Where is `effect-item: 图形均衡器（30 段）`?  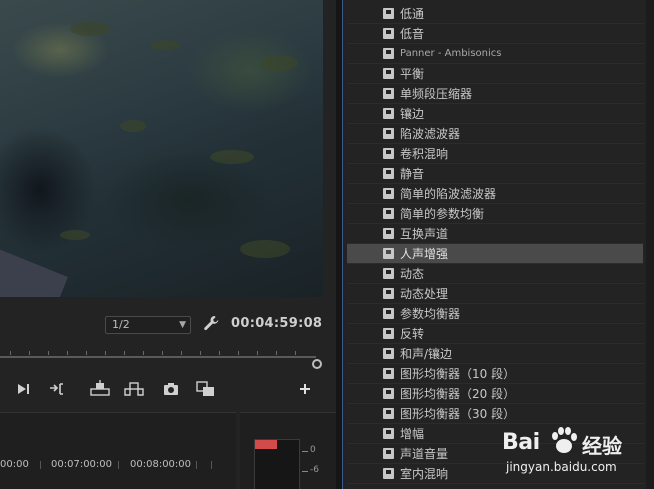 effect-item: 图形均衡器（30 段） is located at coordinates (495, 414).